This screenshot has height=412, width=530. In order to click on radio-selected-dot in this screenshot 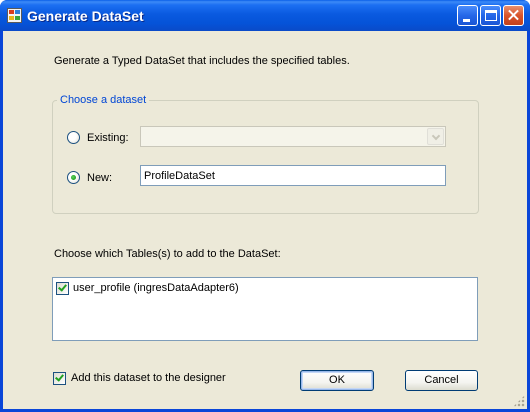, I will do `click(73, 177)`.